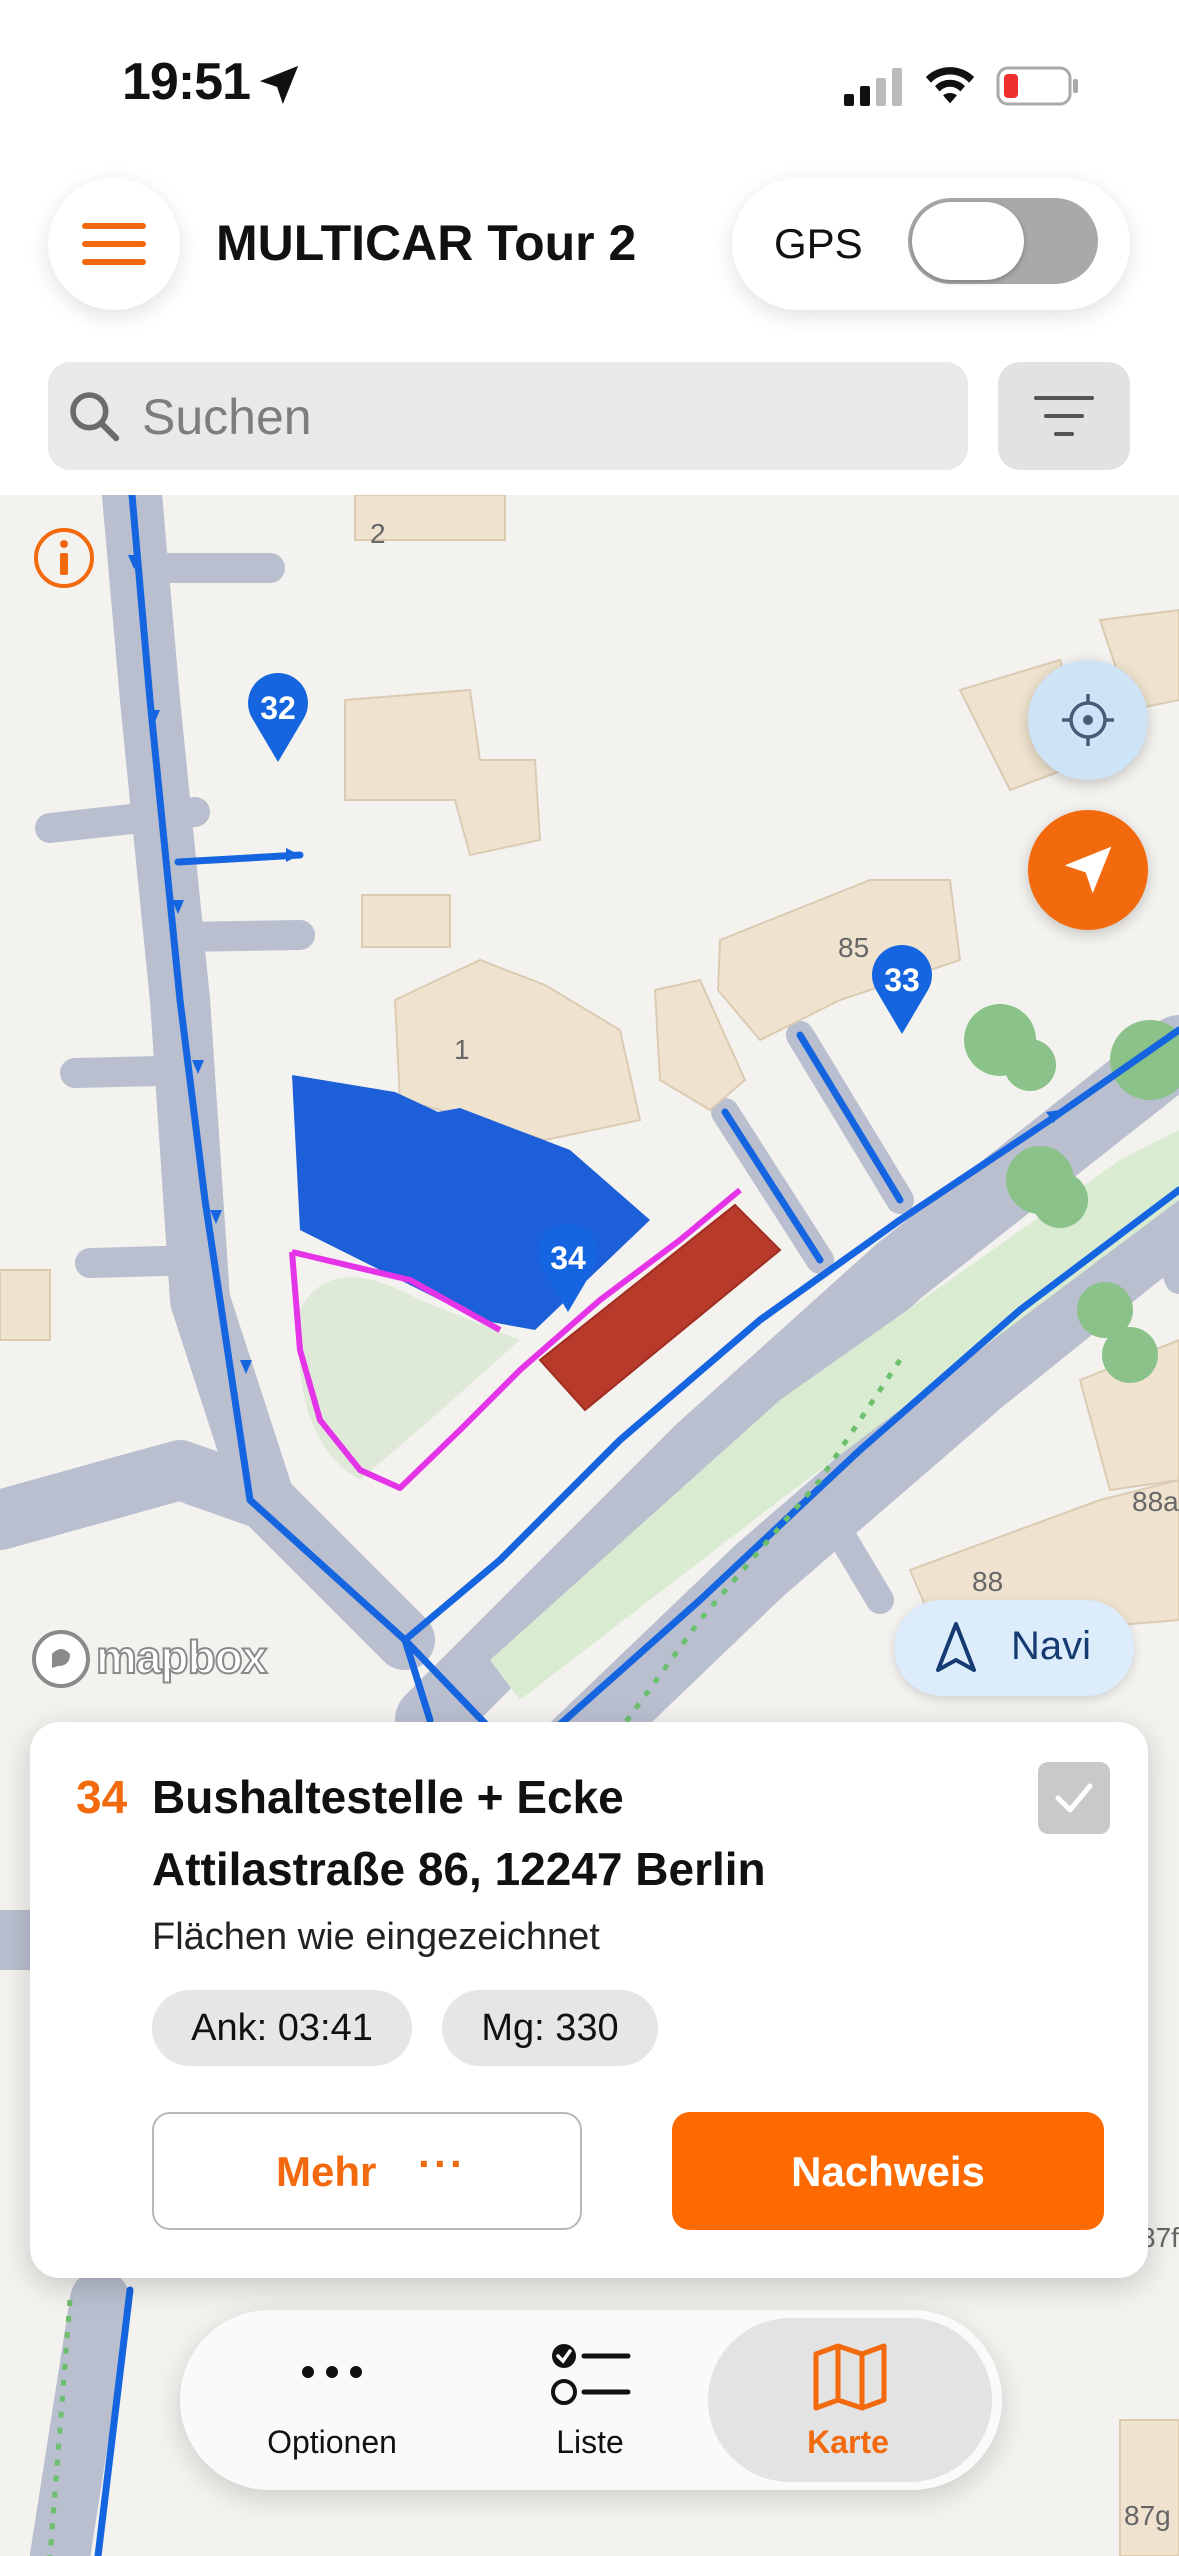 Image resolution: width=1179 pixels, height=2556 pixels. What do you see at coordinates (426, 243) in the screenshot?
I see `page-title: MULTICAR Tour 2` at bounding box center [426, 243].